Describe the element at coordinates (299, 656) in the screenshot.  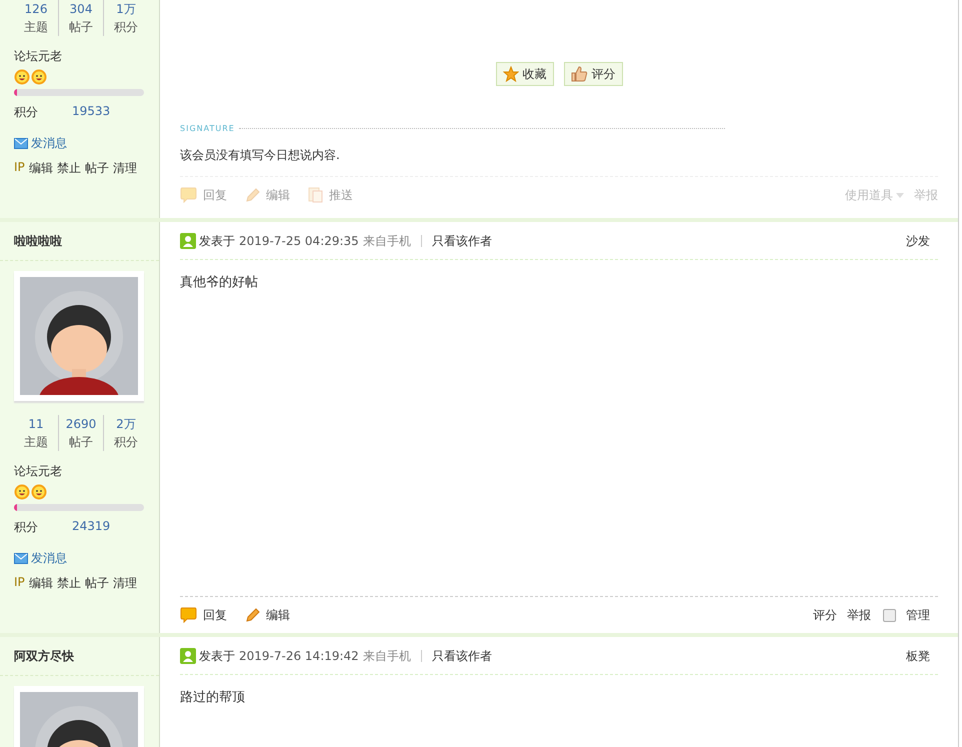
I see `post-time: 2019-7-26 14:19:42` at that location.